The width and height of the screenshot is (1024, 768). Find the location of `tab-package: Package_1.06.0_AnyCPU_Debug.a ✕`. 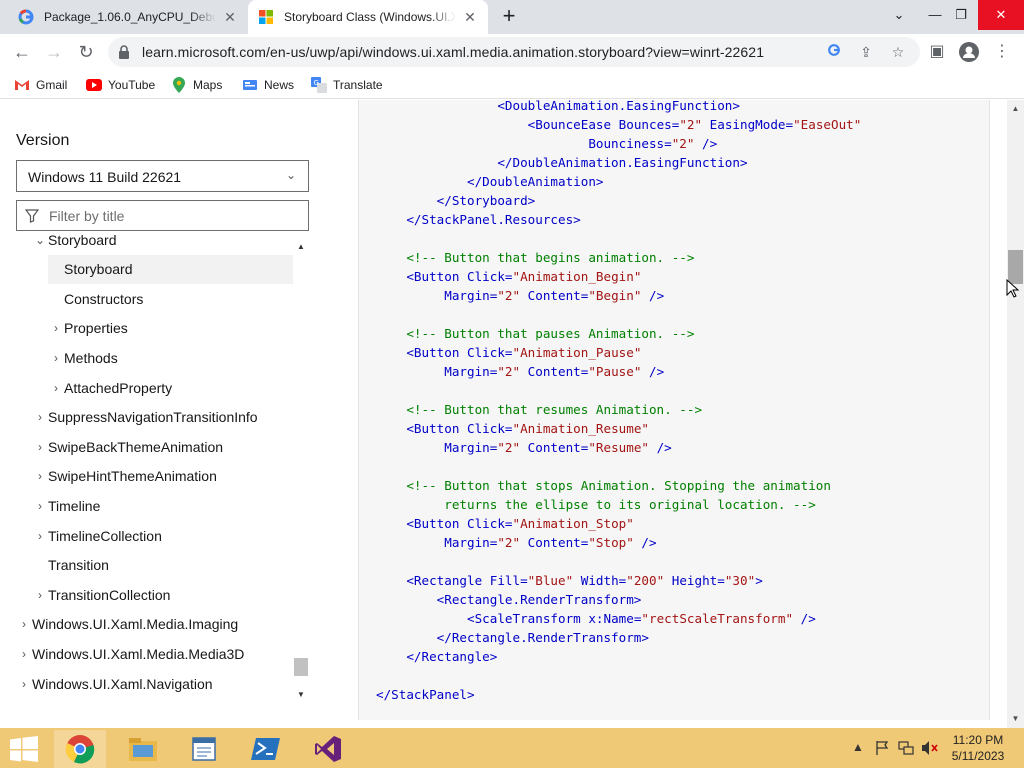

tab-package: Package_1.06.0_AnyCPU_Debug.a ✕ is located at coordinates (128, 17).